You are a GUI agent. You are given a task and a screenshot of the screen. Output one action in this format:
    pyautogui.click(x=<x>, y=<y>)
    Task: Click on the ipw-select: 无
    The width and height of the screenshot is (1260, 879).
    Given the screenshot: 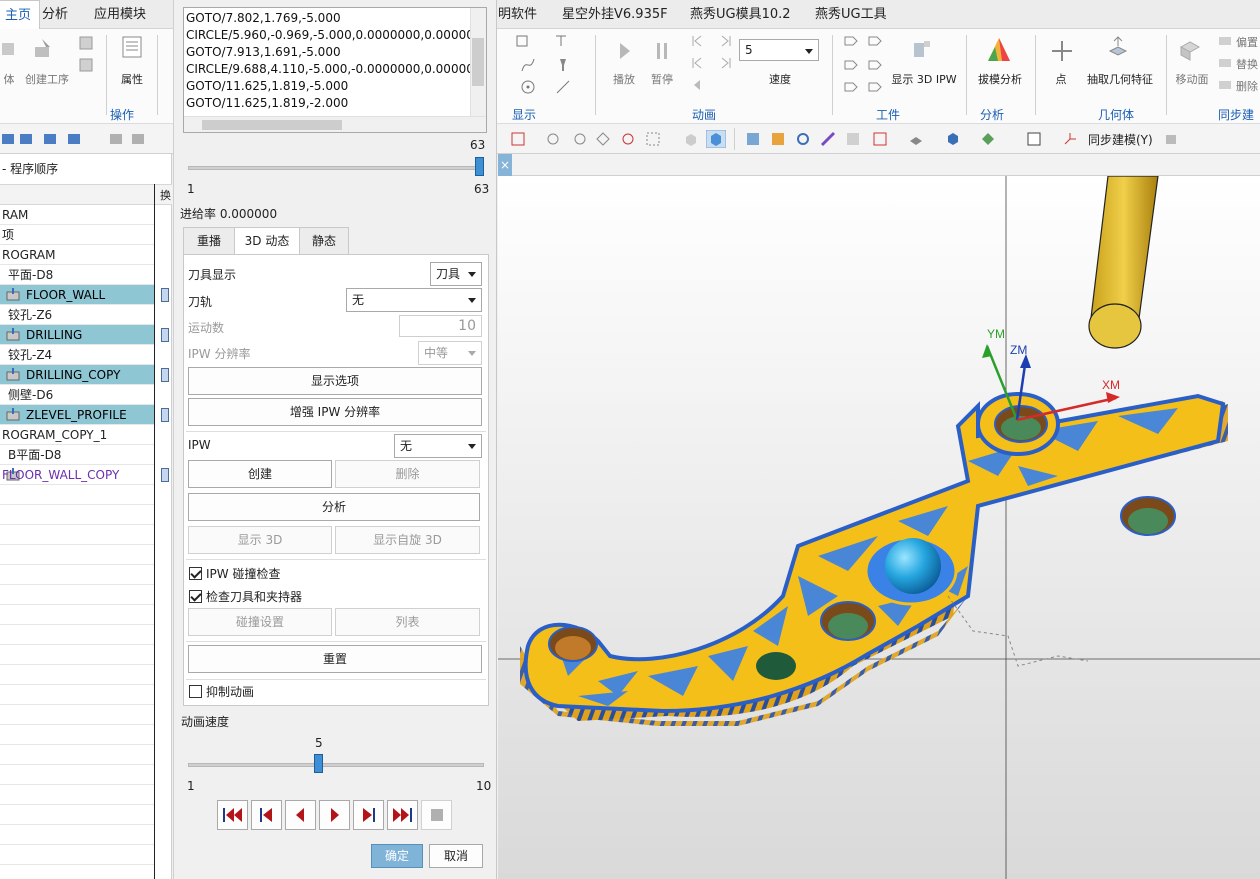 What is the action you would take?
    pyautogui.click(x=438, y=446)
    